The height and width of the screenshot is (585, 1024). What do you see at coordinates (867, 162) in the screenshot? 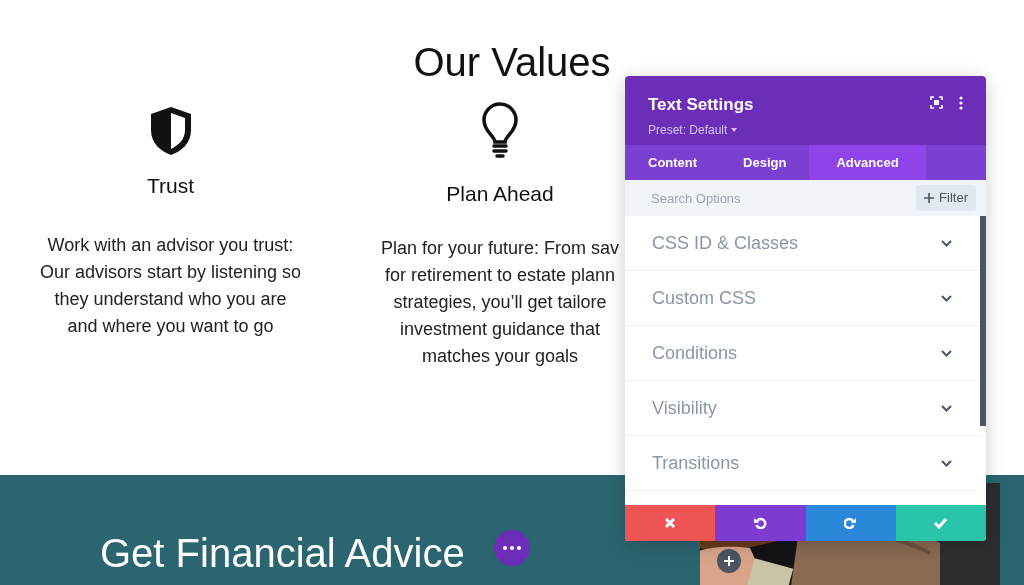
I see `panel-tab: Advanced` at bounding box center [867, 162].